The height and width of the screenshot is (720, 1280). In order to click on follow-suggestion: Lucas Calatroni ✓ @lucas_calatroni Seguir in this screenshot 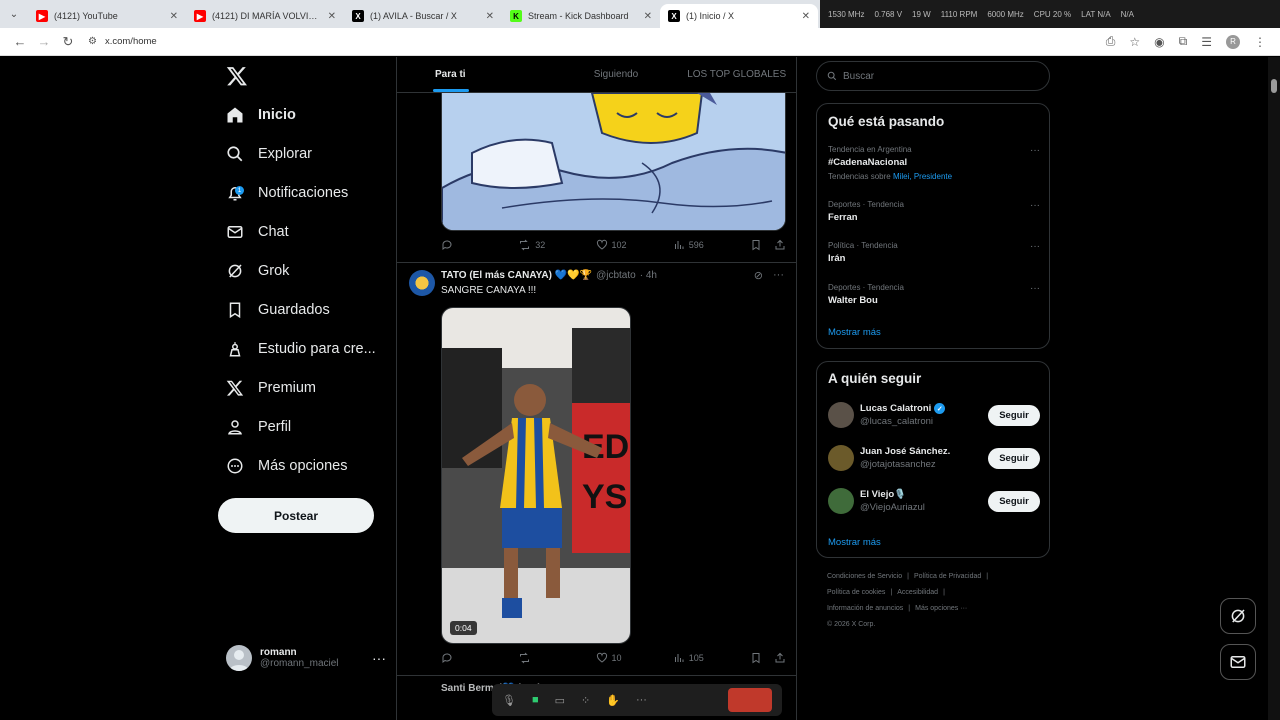, I will do `click(934, 415)`.